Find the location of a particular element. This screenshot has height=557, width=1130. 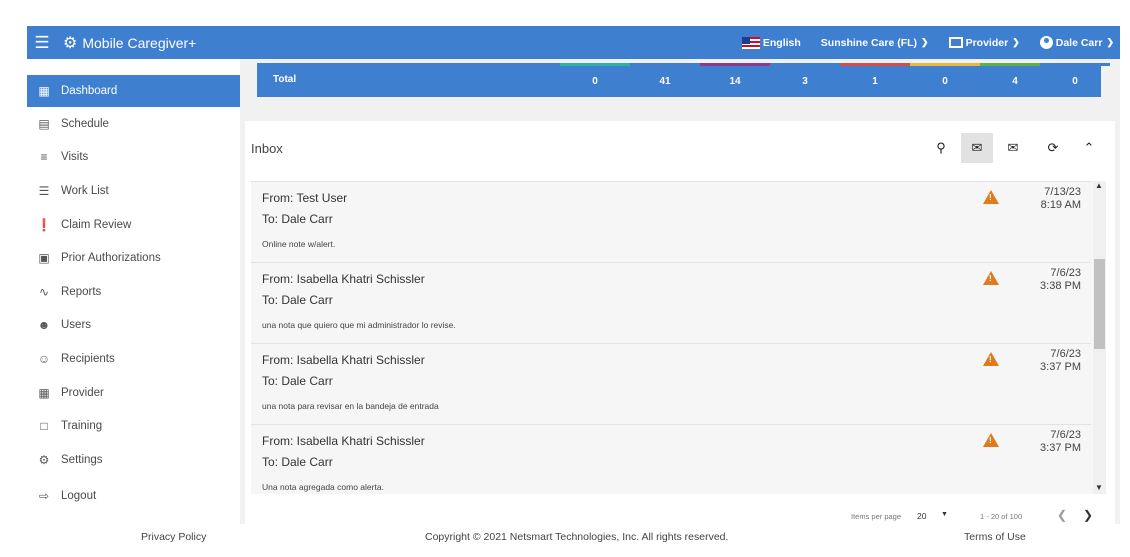

message-timestamp: 7/6/23 3:38 PM is located at coordinates (1060, 280).